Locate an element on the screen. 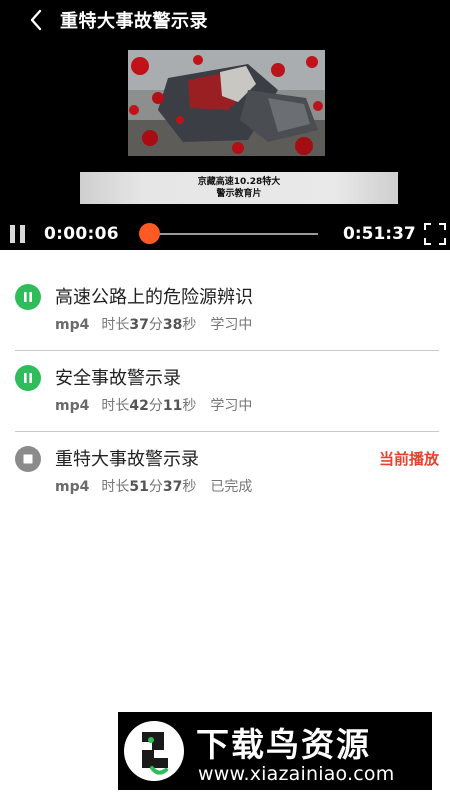  item-meta: mp4 时长37分38秒 学习中 is located at coordinates (153, 324).